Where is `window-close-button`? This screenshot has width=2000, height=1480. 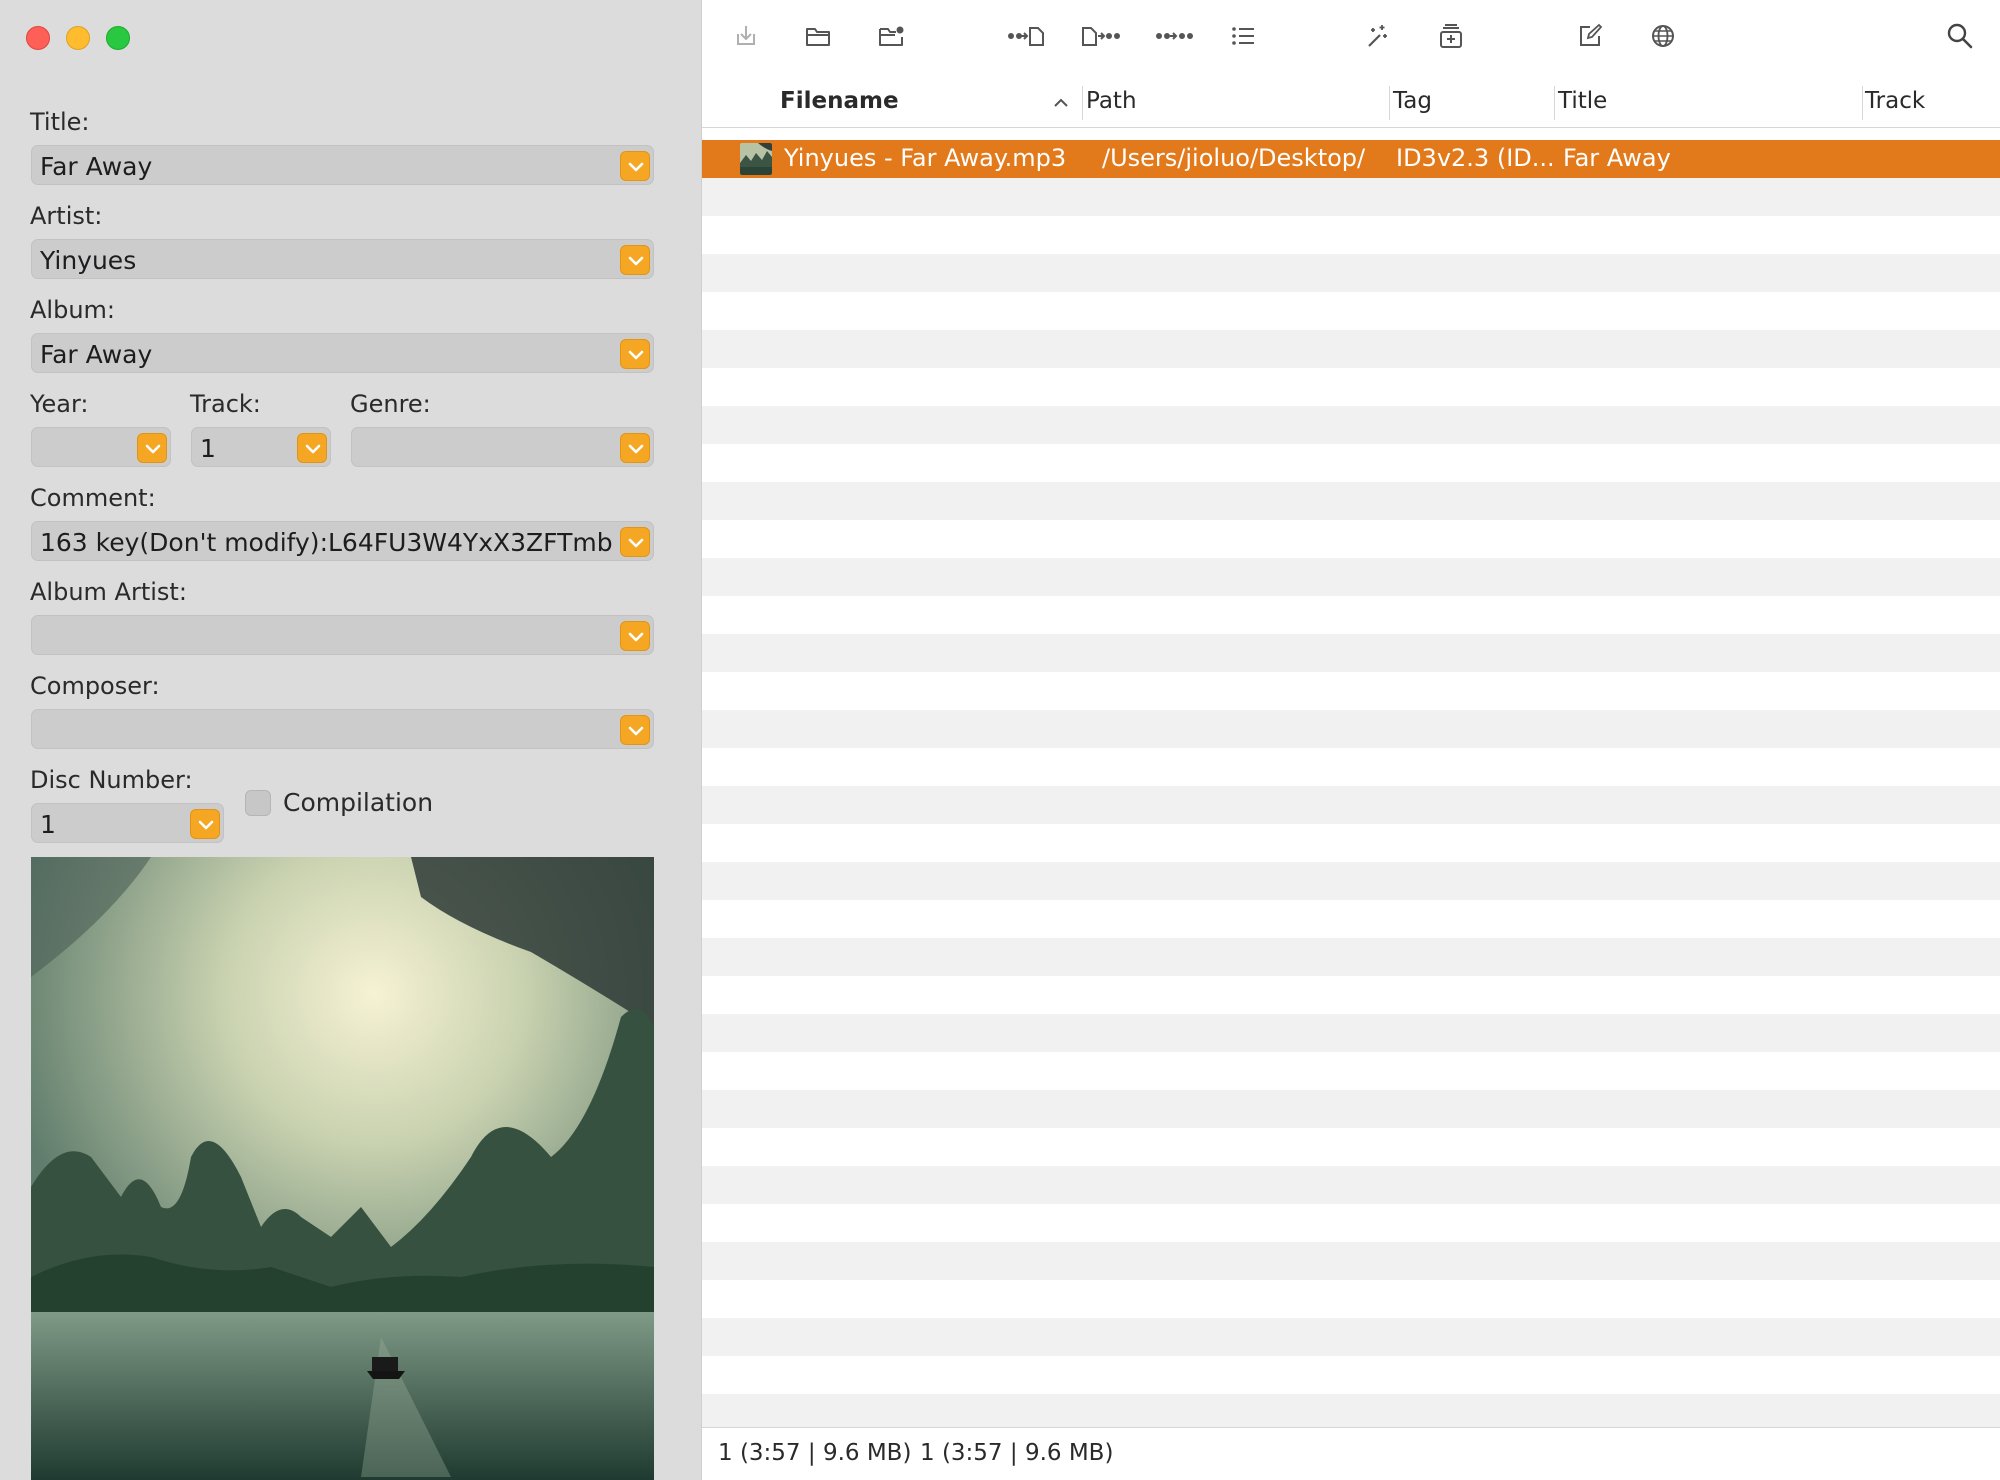 window-close-button is located at coordinates (38, 38).